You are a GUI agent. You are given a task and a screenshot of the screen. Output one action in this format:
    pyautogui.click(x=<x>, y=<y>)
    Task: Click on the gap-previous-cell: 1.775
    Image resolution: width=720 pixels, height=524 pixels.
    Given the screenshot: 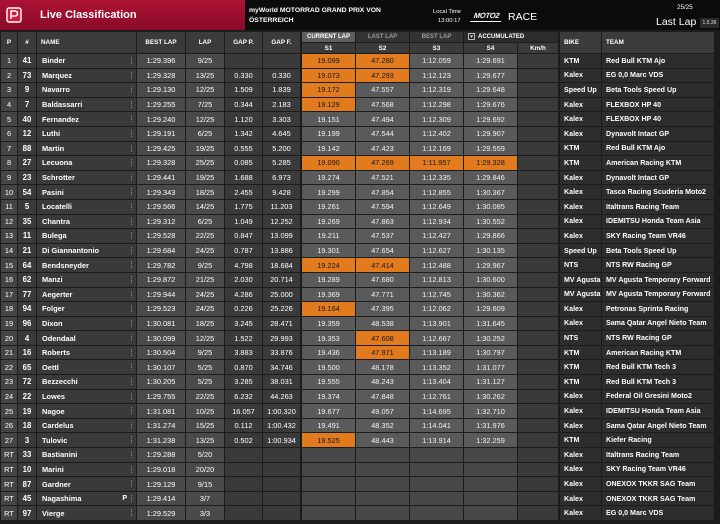 What is the action you would take?
    pyautogui.click(x=243, y=206)
    